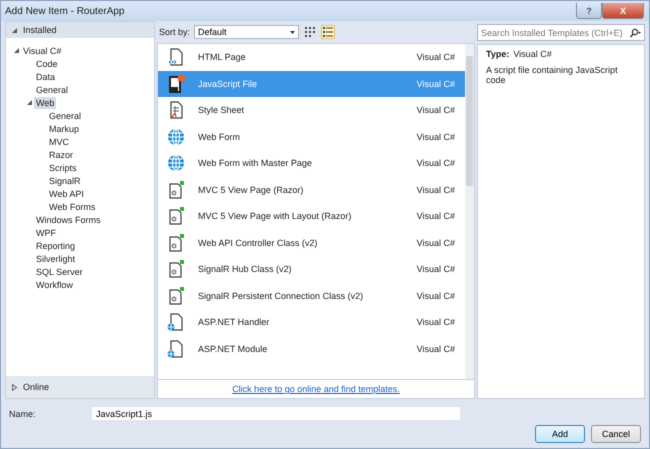 Image resolution: width=650 pixels, height=449 pixels. Describe the element at coordinates (80, 30) in the screenshot. I see `section-header: Installed` at that location.